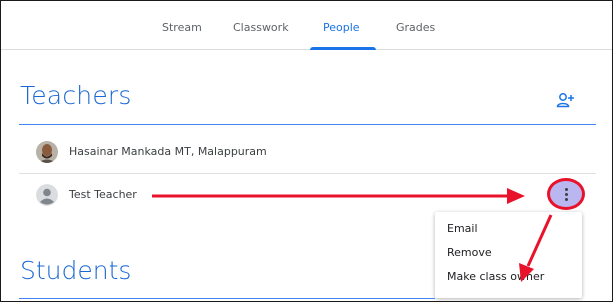  Describe the element at coordinates (462, 228) in the screenshot. I see `menu-item-email: Email` at that location.